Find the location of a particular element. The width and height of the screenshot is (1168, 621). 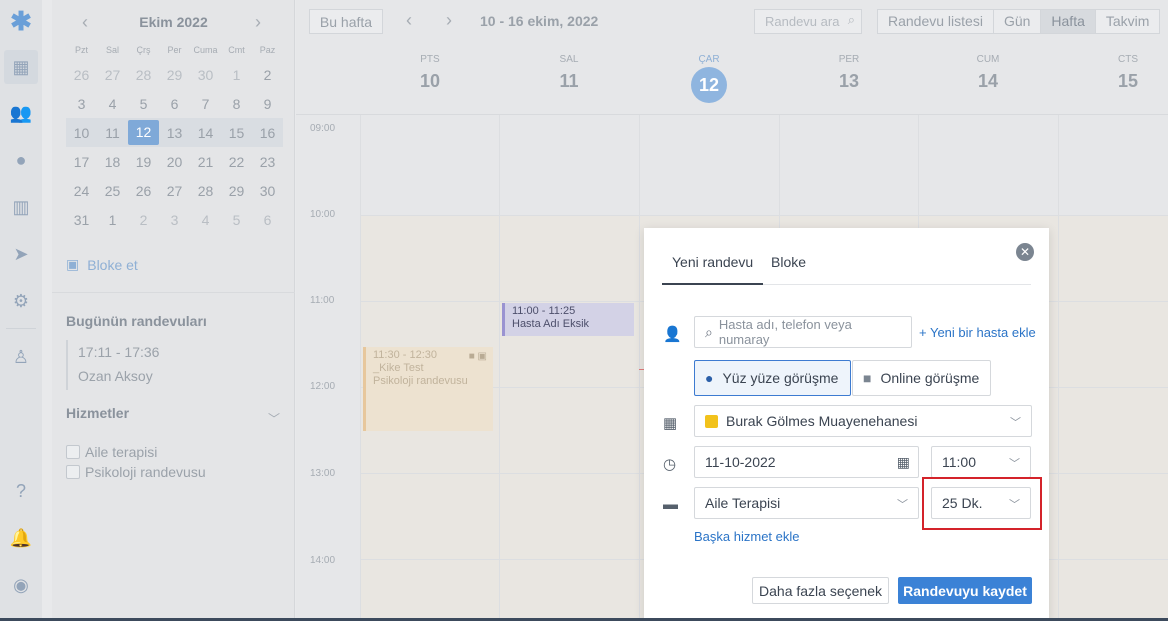

week-row: 31 1 2 3 4 5 6 is located at coordinates (174, 219).